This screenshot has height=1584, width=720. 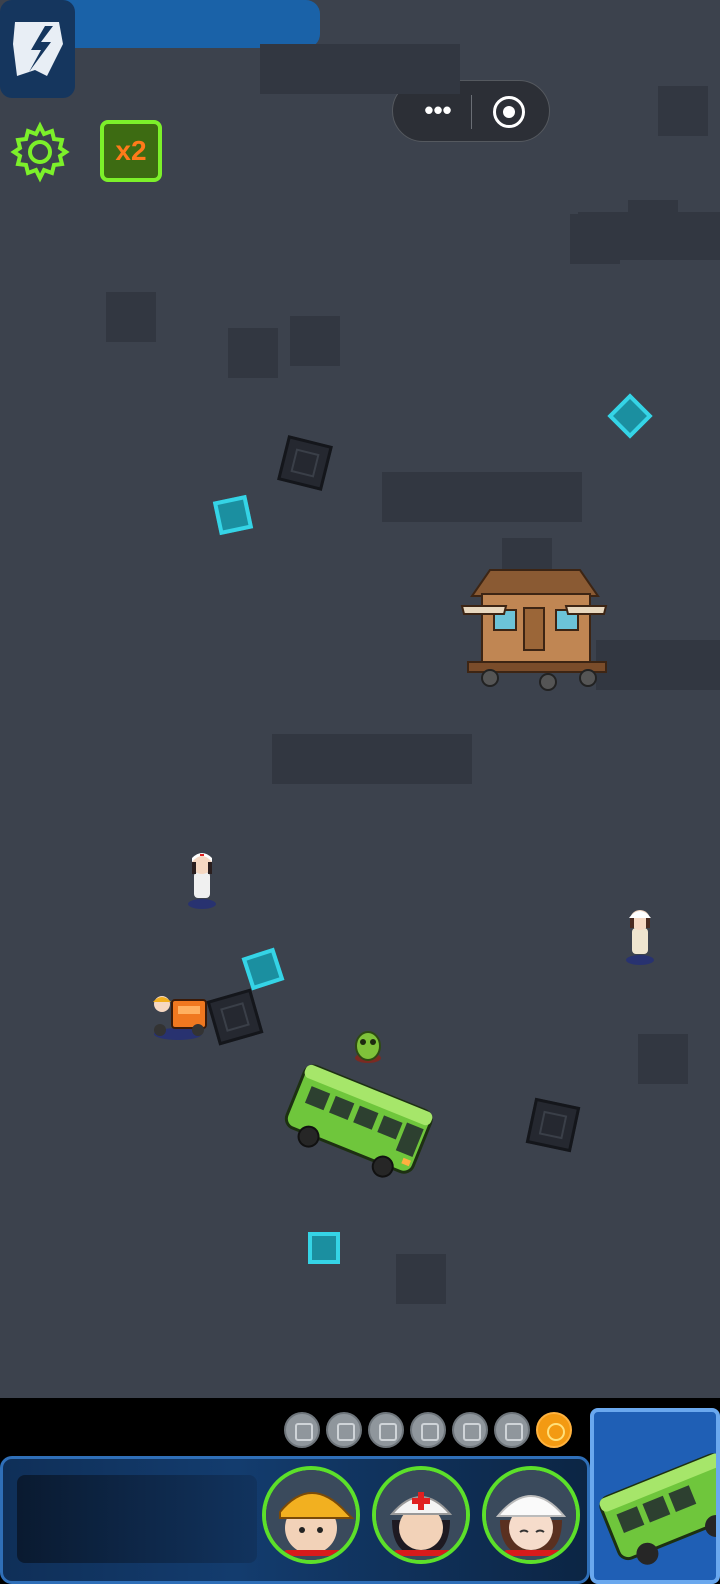 What do you see at coordinates (202, 880) in the screenshot?
I see `nurse-character` at bounding box center [202, 880].